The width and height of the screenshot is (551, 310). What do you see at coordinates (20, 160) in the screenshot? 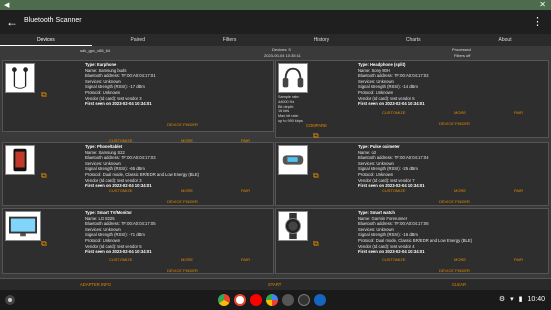
I see `phone-image` at bounding box center [20, 160].